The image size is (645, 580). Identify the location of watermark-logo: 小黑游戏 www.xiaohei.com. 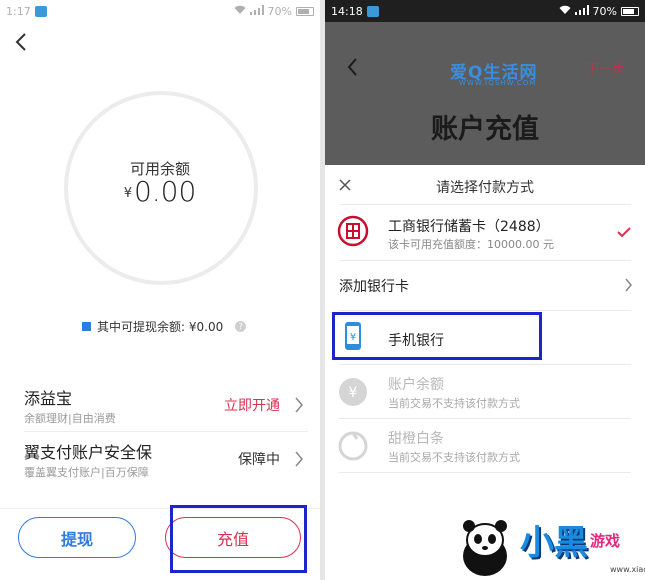
(582, 544).